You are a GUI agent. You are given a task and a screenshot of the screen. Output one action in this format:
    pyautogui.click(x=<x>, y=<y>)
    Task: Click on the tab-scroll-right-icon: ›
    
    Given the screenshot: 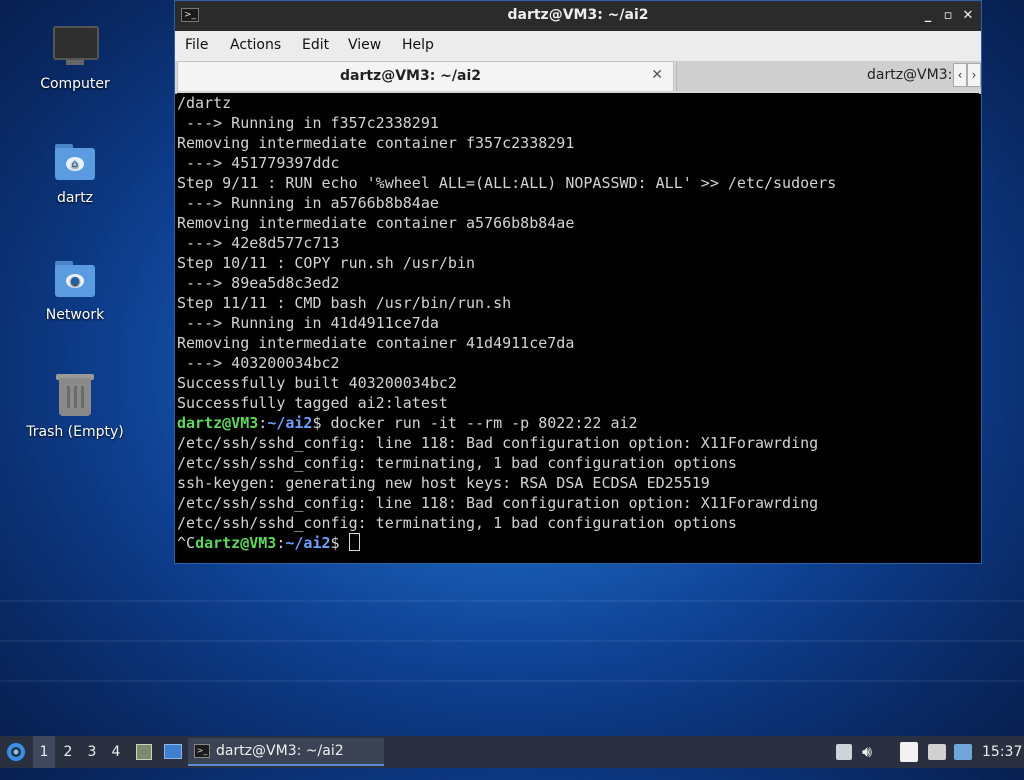 What is the action you would take?
    pyautogui.click(x=974, y=75)
    